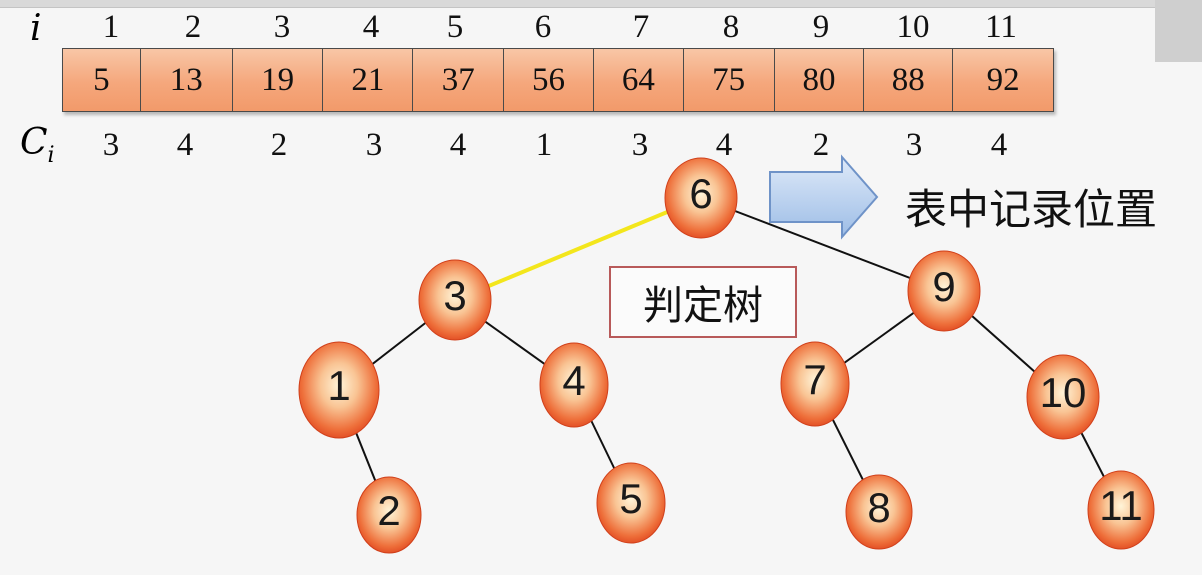 The width and height of the screenshot is (1202, 575). Describe the element at coordinates (389, 510) in the screenshot. I see `tree-node-label: 2` at that location.